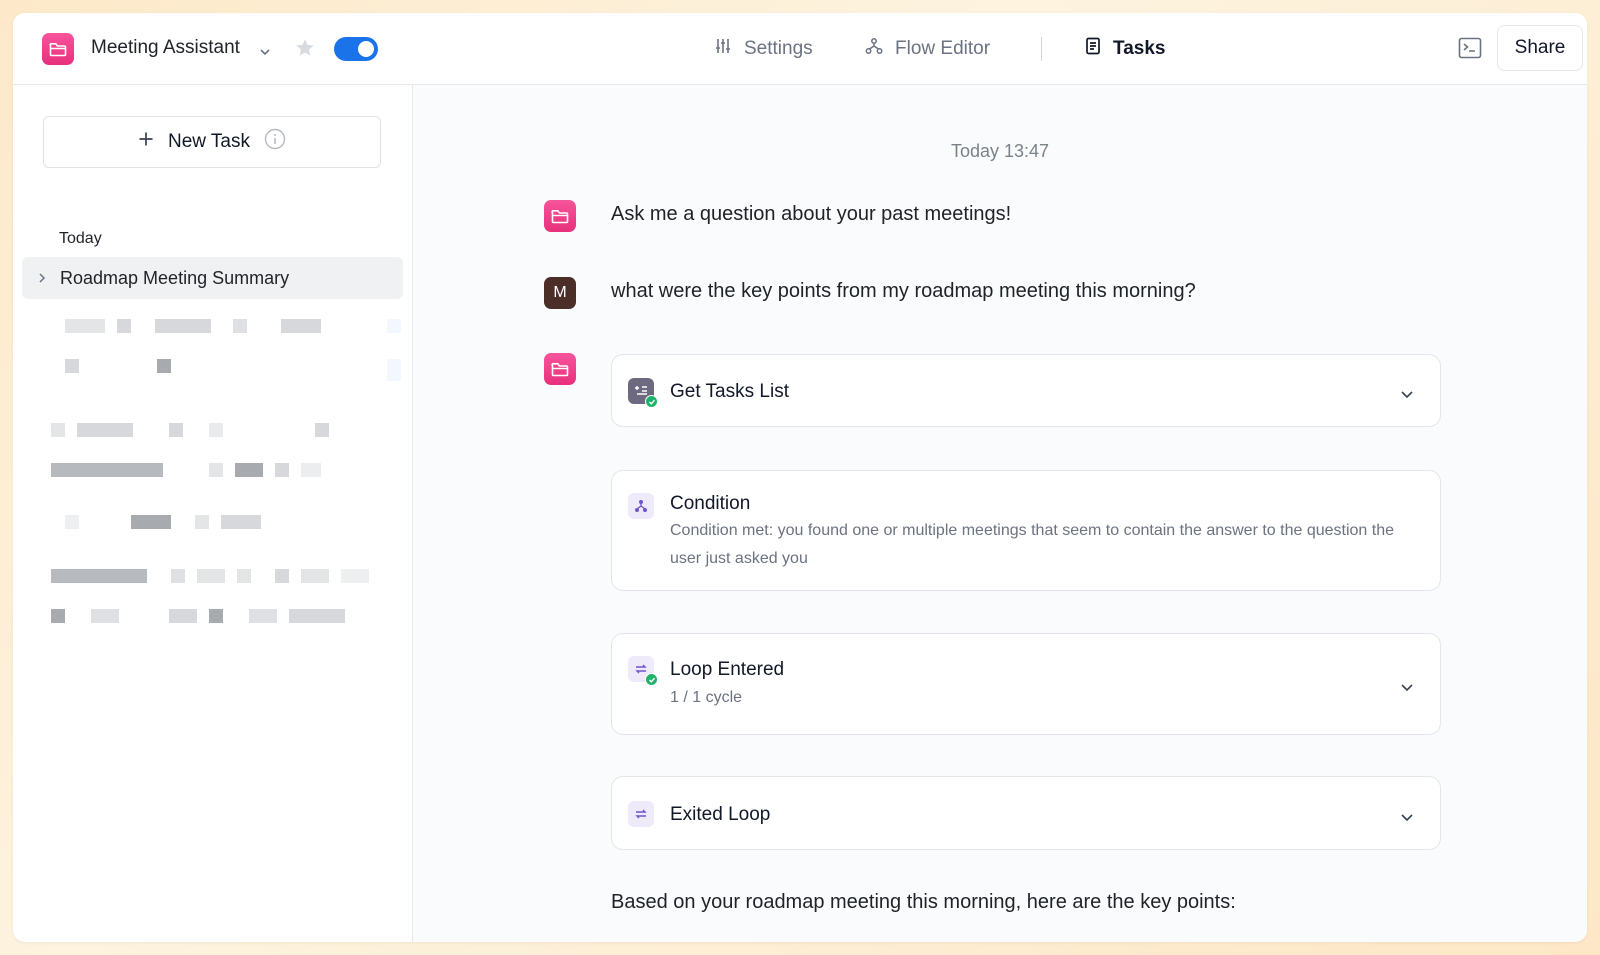 This screenshot has height=955, width=1600. What do you see at coordinates (1093, 49) in the screenshot?
I see `document-icon` at bounding box center [1093, 49].